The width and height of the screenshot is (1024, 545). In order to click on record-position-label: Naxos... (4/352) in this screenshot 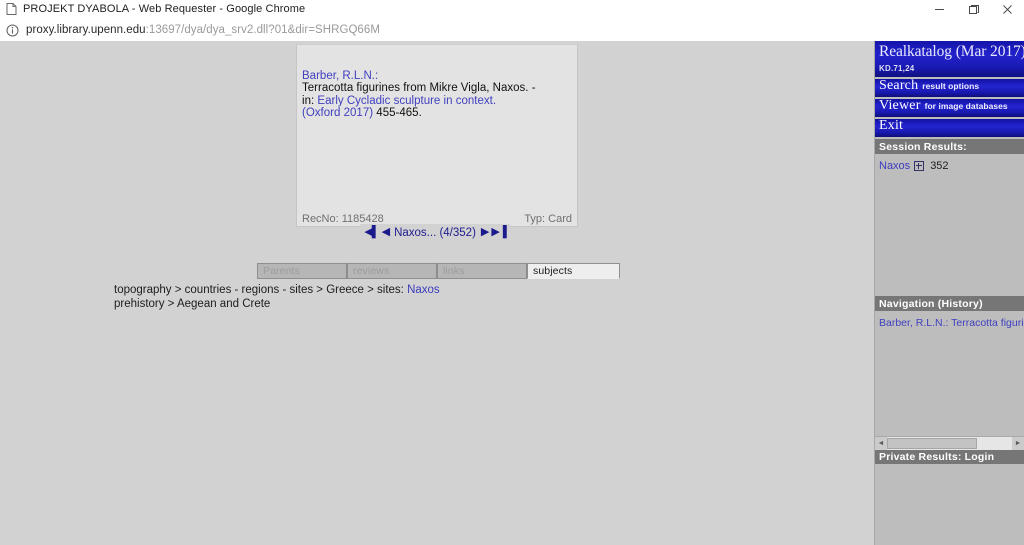, I will do `click(435, 232)`.